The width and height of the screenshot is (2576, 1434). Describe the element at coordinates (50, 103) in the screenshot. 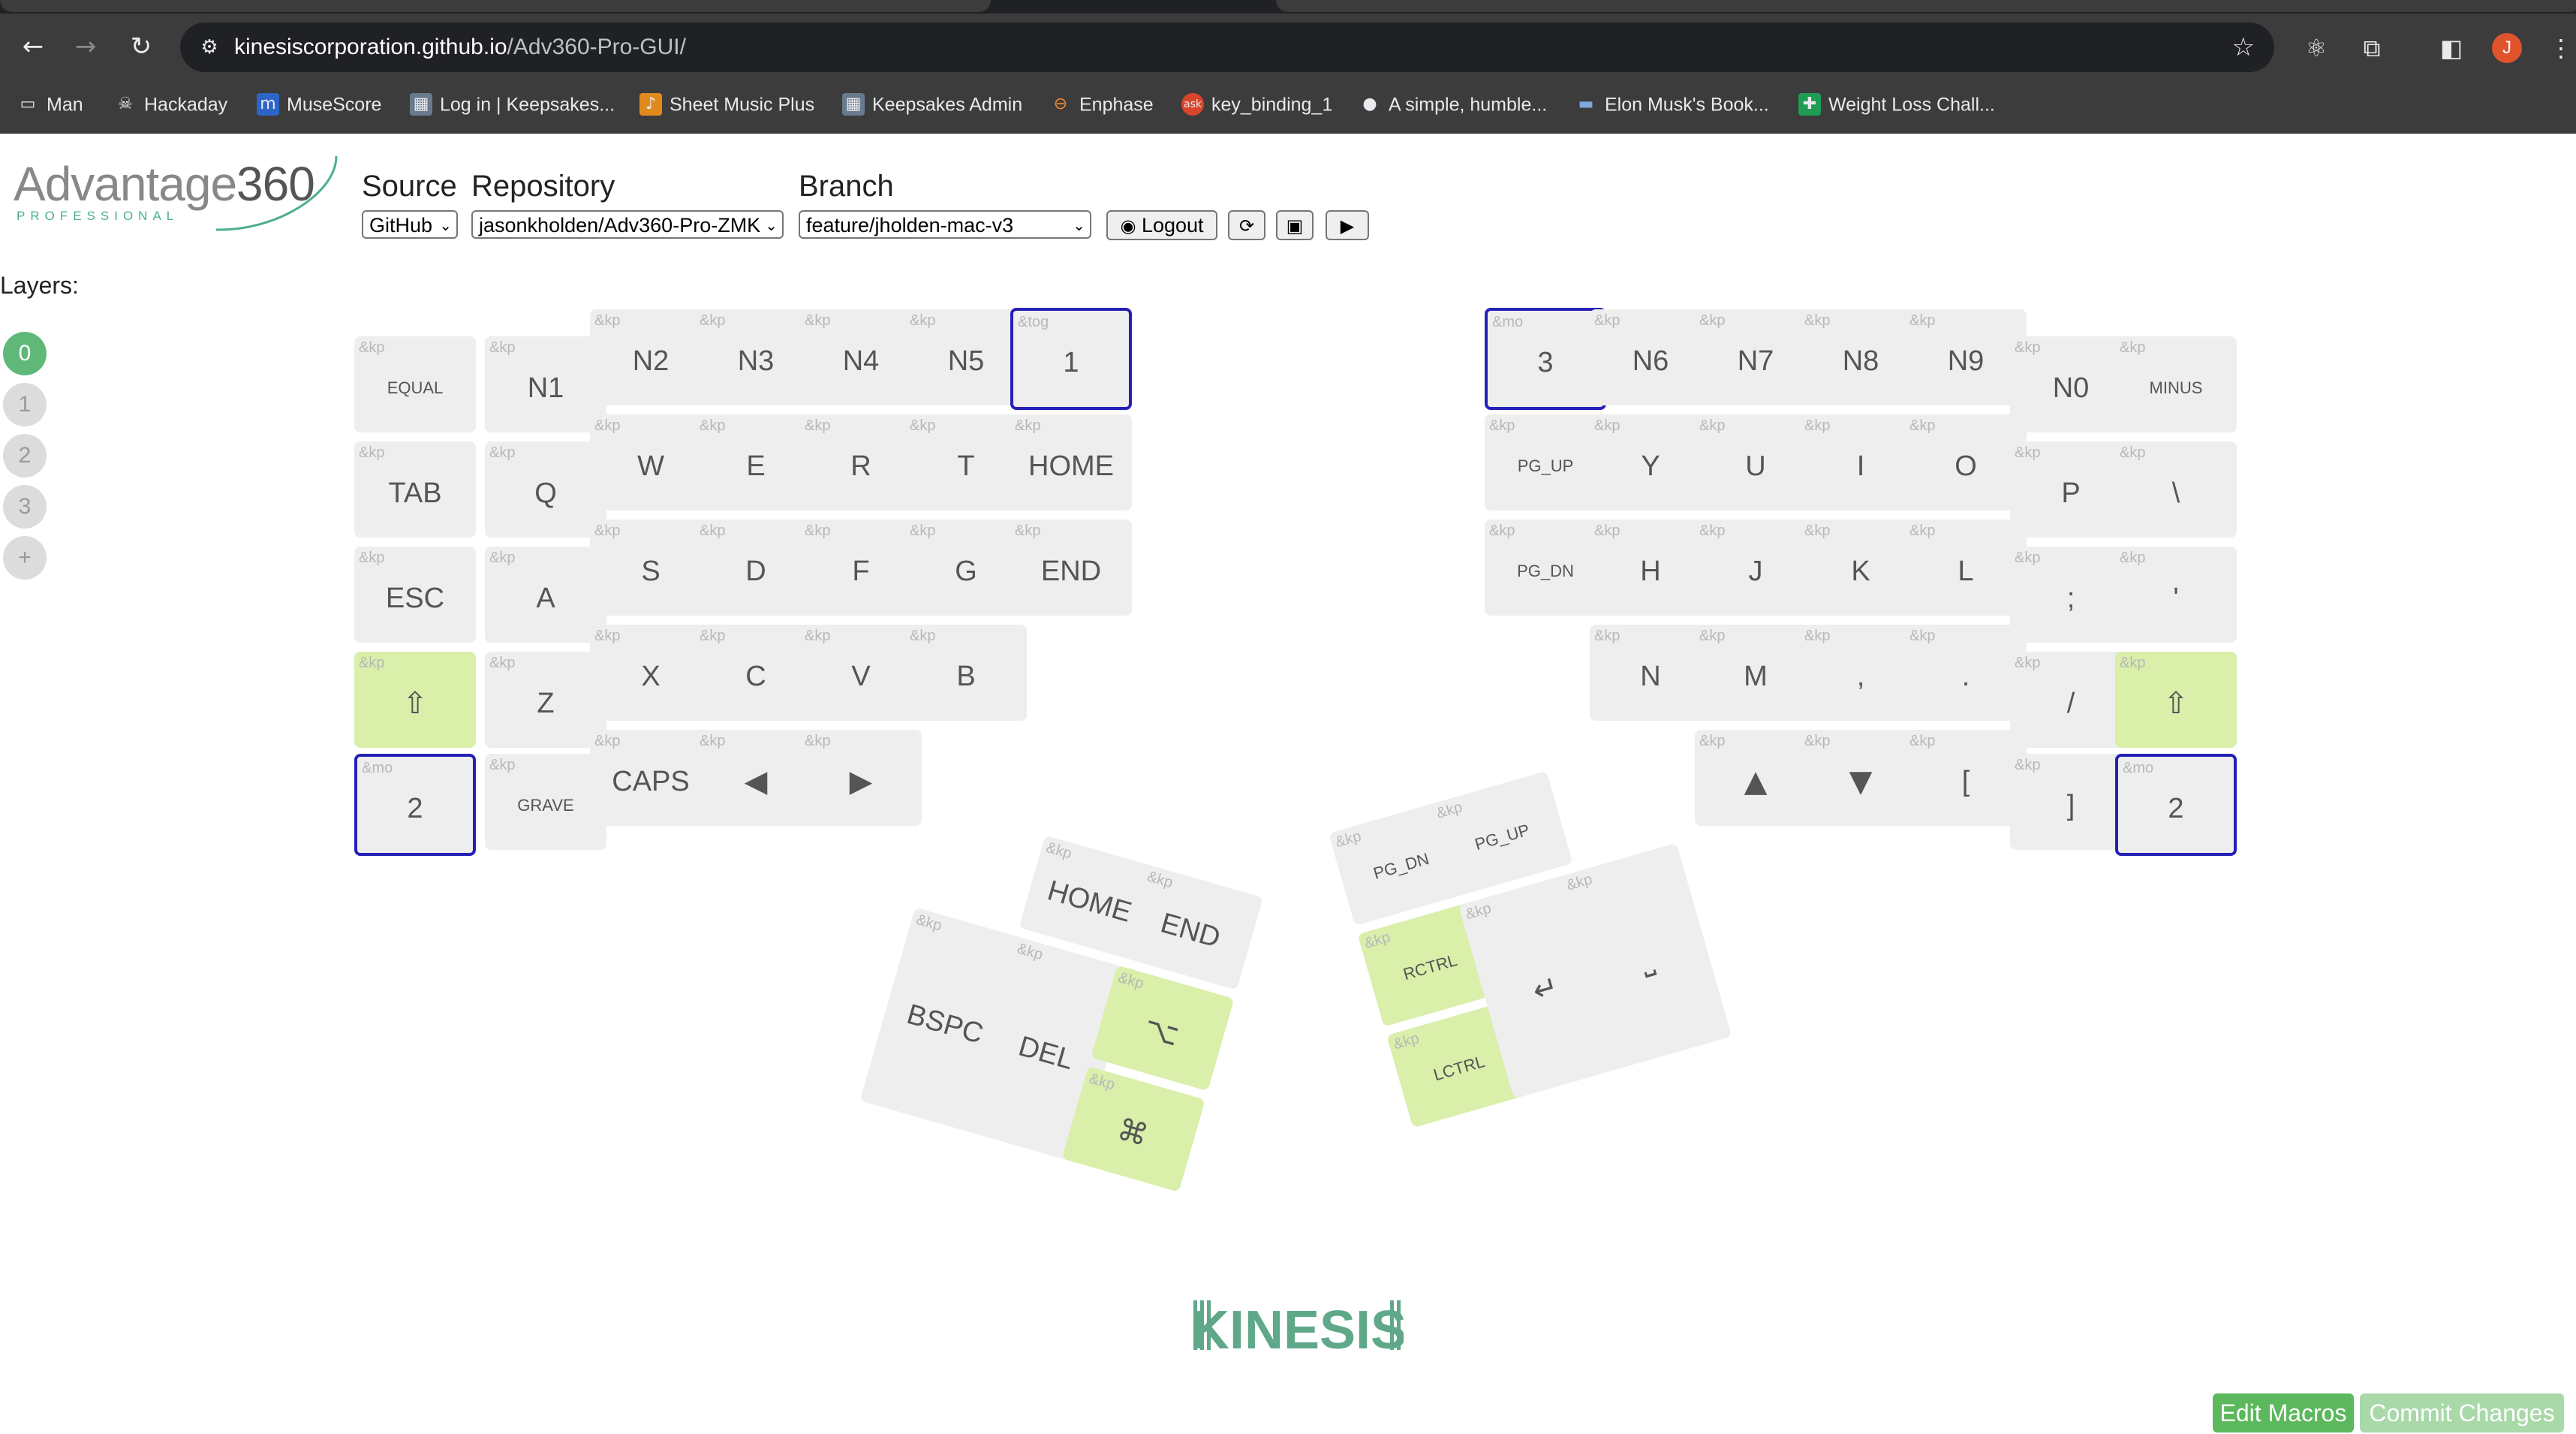

I see `bookmark-item: ▭ Man` at that location.